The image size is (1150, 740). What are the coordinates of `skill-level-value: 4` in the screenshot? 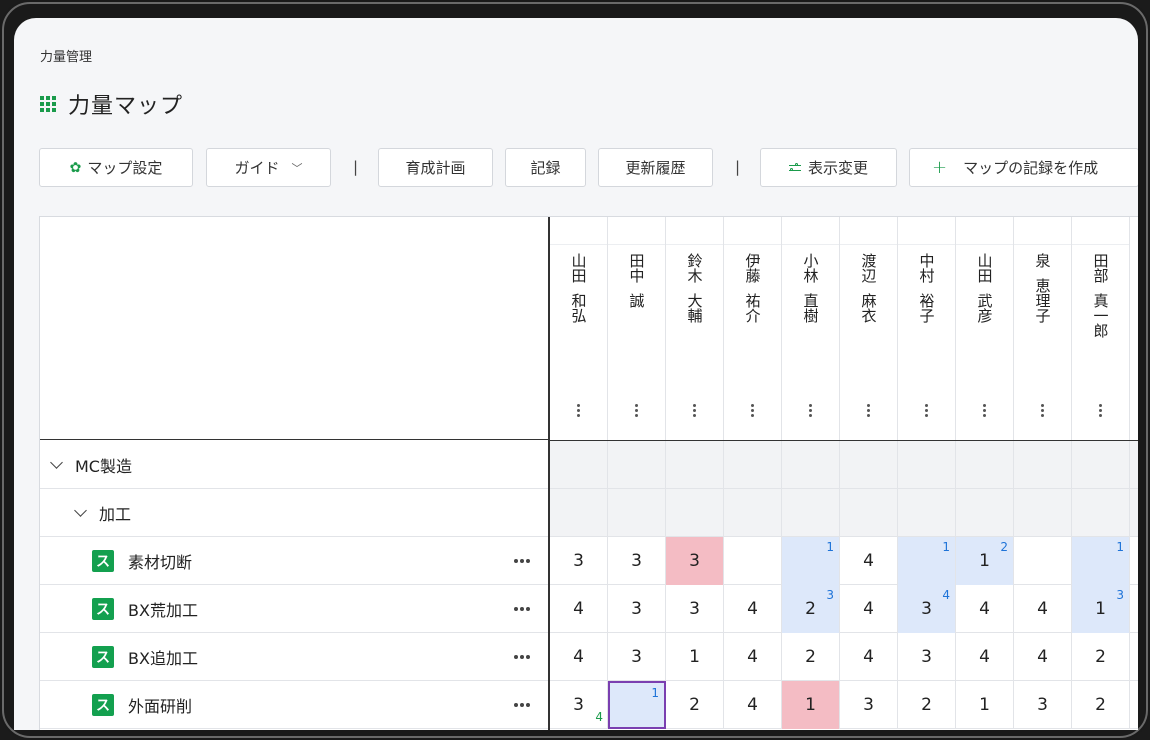 It's located at (868, 657).